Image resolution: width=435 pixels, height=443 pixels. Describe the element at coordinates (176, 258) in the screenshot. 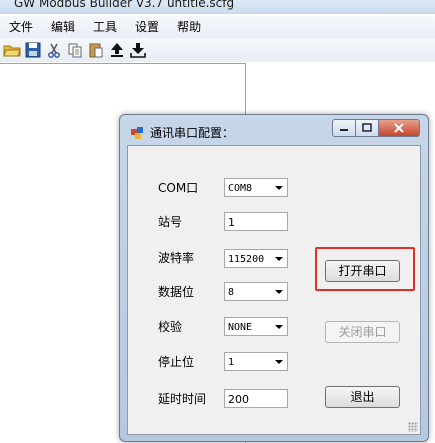

I see `baud-rate-label: 波特率` at that location.